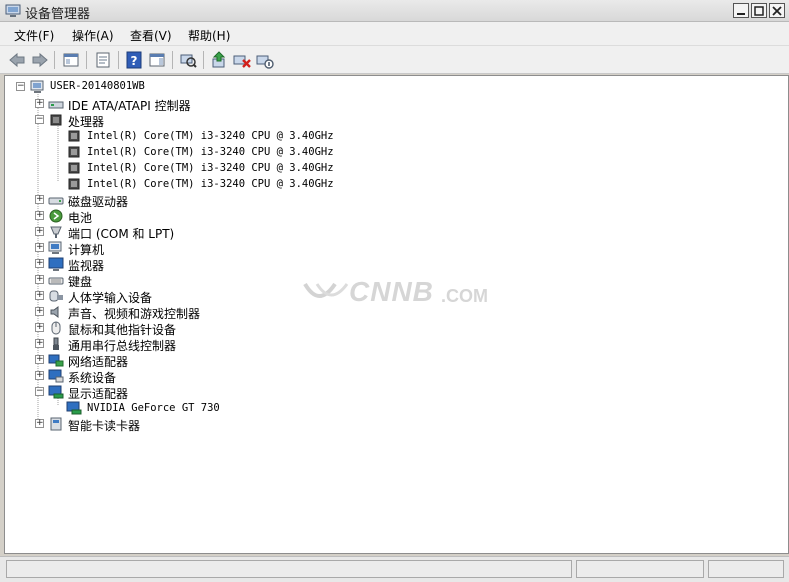 The height and width of the screenshot is (582, 789). What do you see at coordinates (40, 60) in the screenshot?
I see `forward-arrow-icon` at bounding box center [40, 60].